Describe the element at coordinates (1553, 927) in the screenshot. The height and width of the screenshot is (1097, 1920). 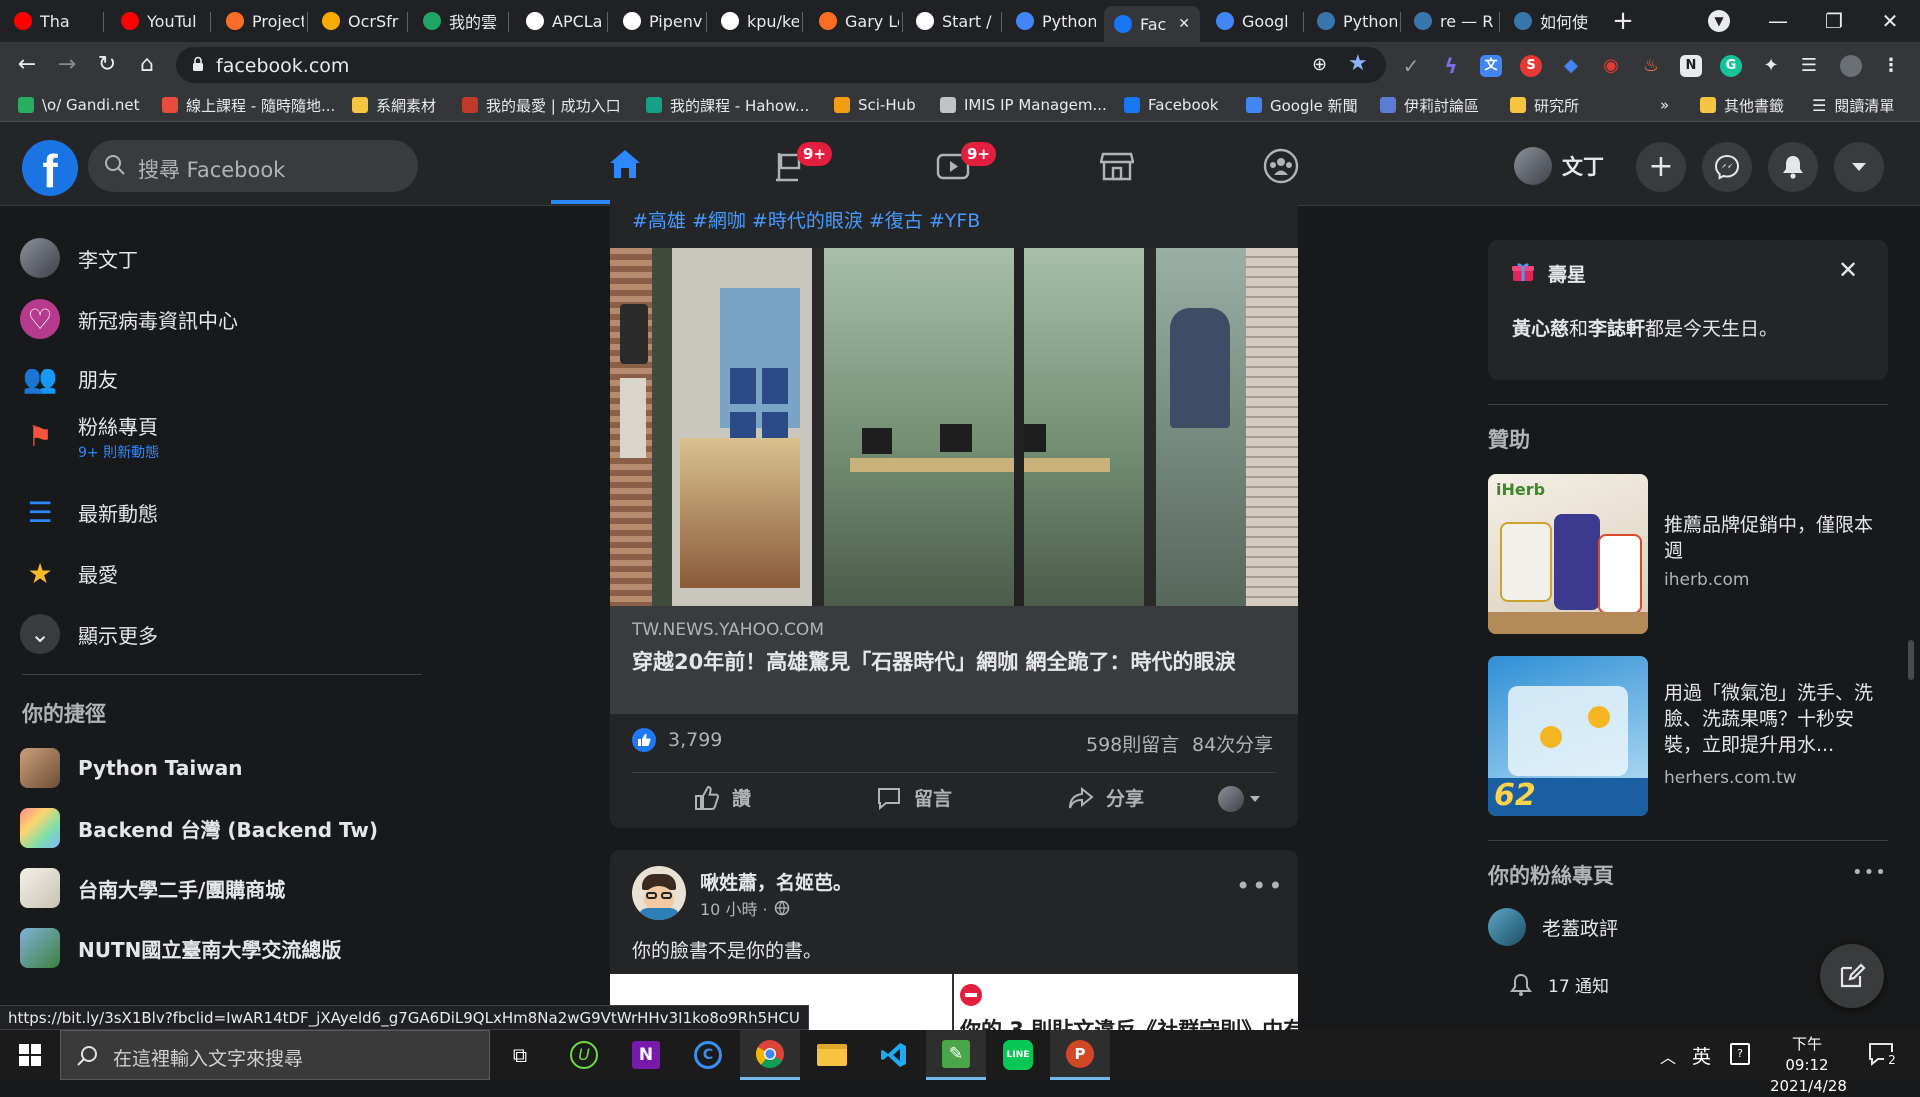
I see `page-item: 老蓋政評` at that location.